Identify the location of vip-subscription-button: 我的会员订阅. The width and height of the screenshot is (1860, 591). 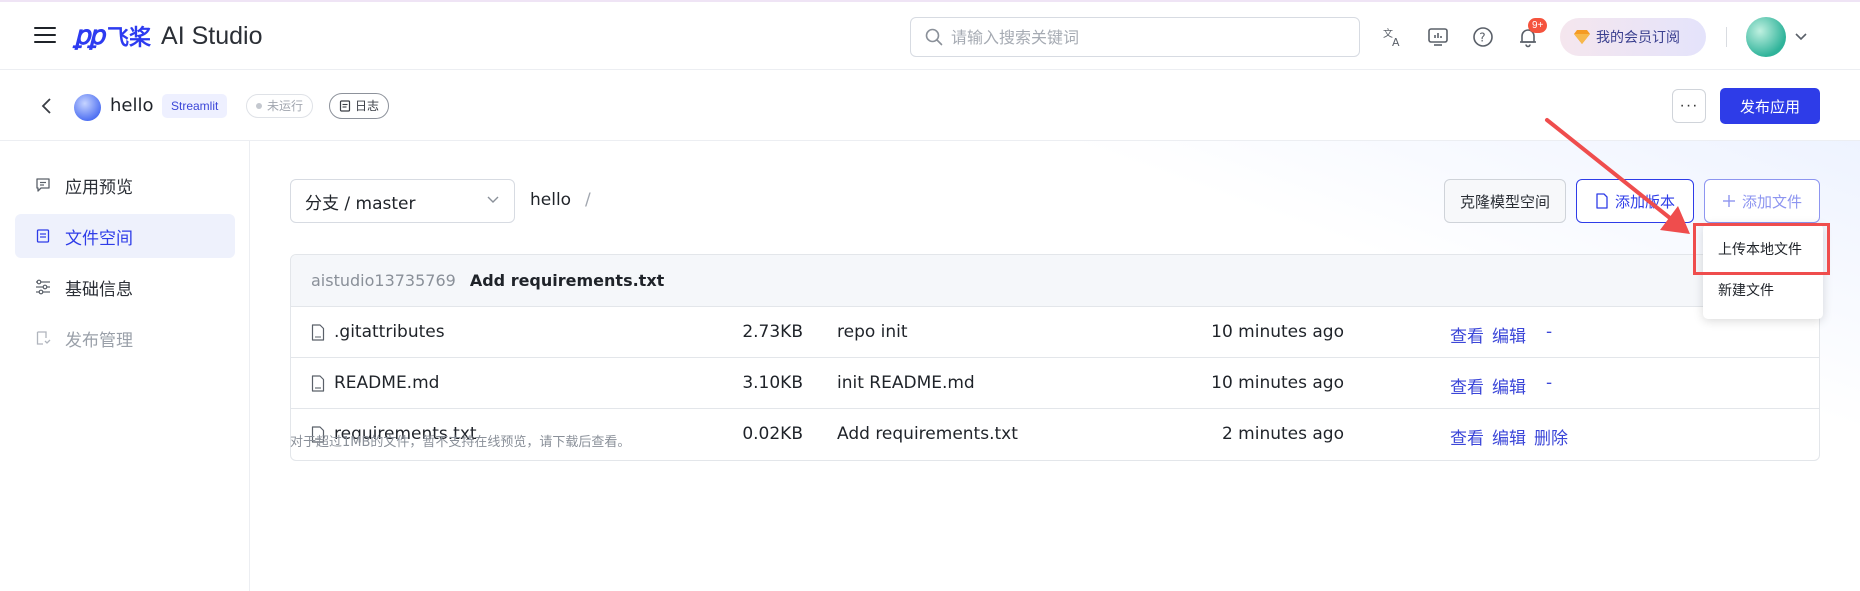
(1633, 37).